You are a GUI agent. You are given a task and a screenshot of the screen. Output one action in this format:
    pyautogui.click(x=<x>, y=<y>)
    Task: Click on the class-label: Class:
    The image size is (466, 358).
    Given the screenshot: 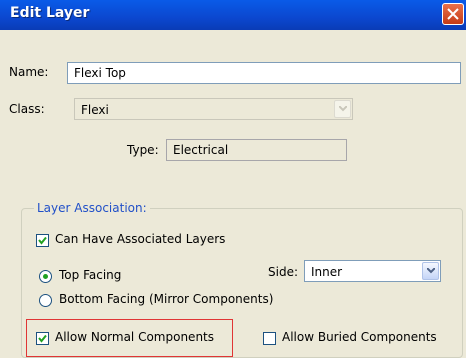 What is the action you would take?
    pyautogui.click(x=27, y=109)
    